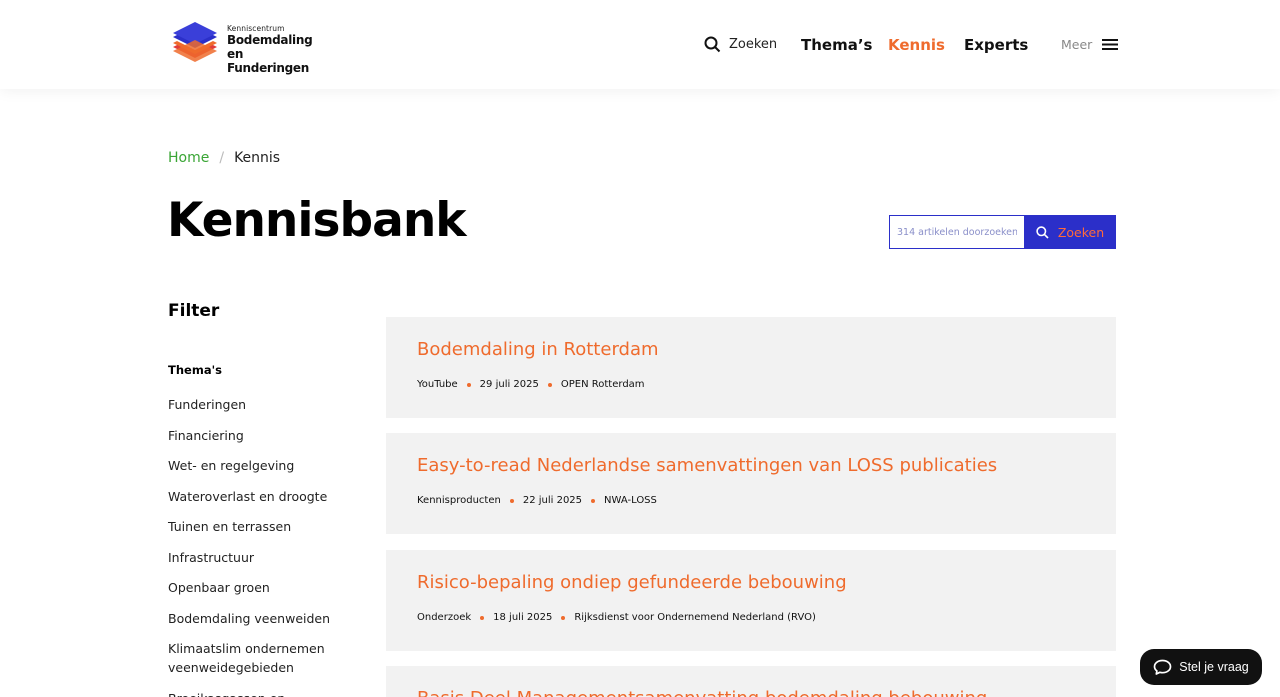 The image size is (1280, 697). Describe the element at coordinates (263, 557) in the screenshot. I see `filter-item-infrastructuur: Infrastructuur` at that location.